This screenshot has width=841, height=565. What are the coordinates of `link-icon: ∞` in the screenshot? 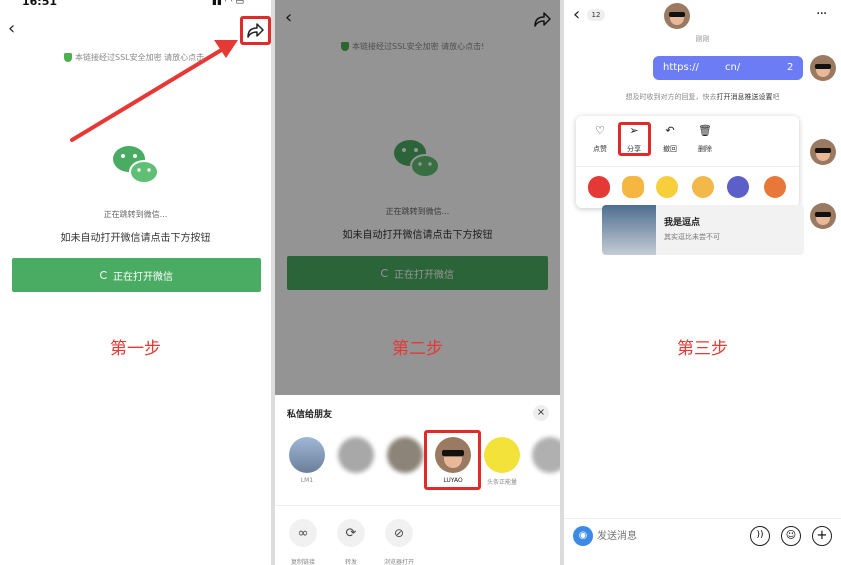 It's located at (303, 533).